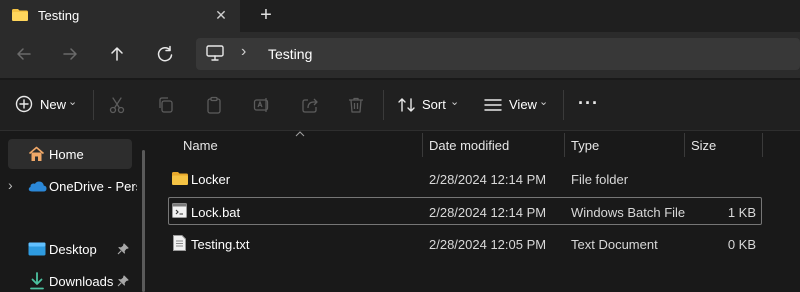 The image size is (800, 292). What do you see at coordinates (93, 186) in the screenshot?
I see `sidebar-item-onedrive: OneDrive - Perso` at bounding box center [93, 186].